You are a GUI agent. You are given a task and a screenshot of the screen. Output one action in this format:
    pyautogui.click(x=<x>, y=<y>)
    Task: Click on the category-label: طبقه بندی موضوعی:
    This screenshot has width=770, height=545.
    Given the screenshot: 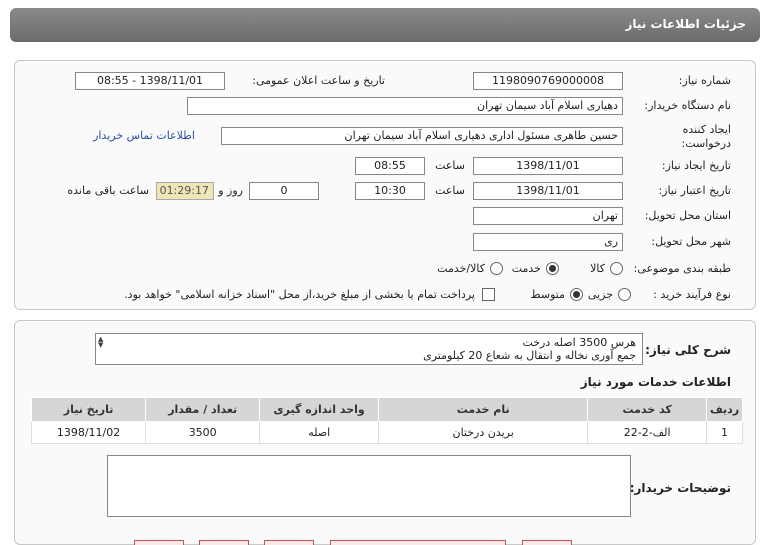 What is the action you would take?
    pyautogui.click(x=682, y=268)
    